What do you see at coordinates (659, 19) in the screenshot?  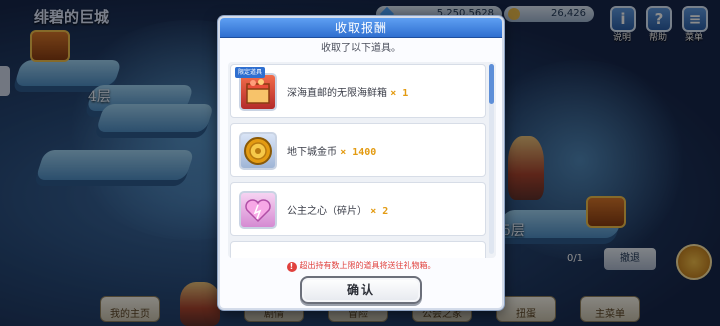 I see `help-icon: ?` at bounding box center [659, 19].